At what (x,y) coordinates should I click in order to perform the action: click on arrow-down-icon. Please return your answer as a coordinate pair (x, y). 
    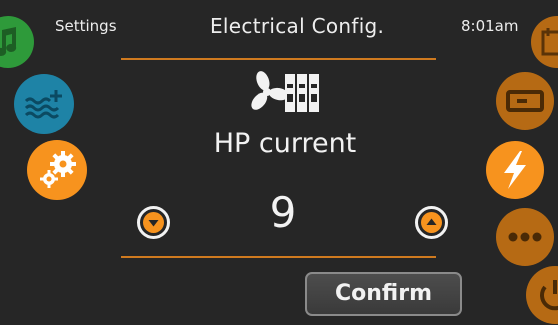
    Looking at the image, I should click on (153, 223).